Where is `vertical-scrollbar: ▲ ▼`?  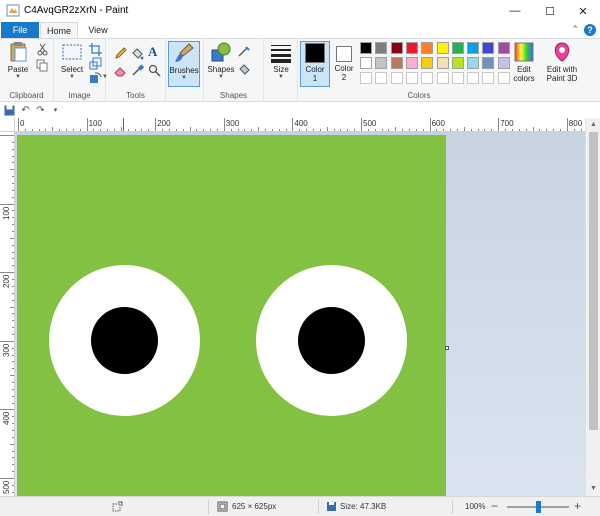
vertical-scrollbar: ▲ ▼ is located at coordinates (592, 307).